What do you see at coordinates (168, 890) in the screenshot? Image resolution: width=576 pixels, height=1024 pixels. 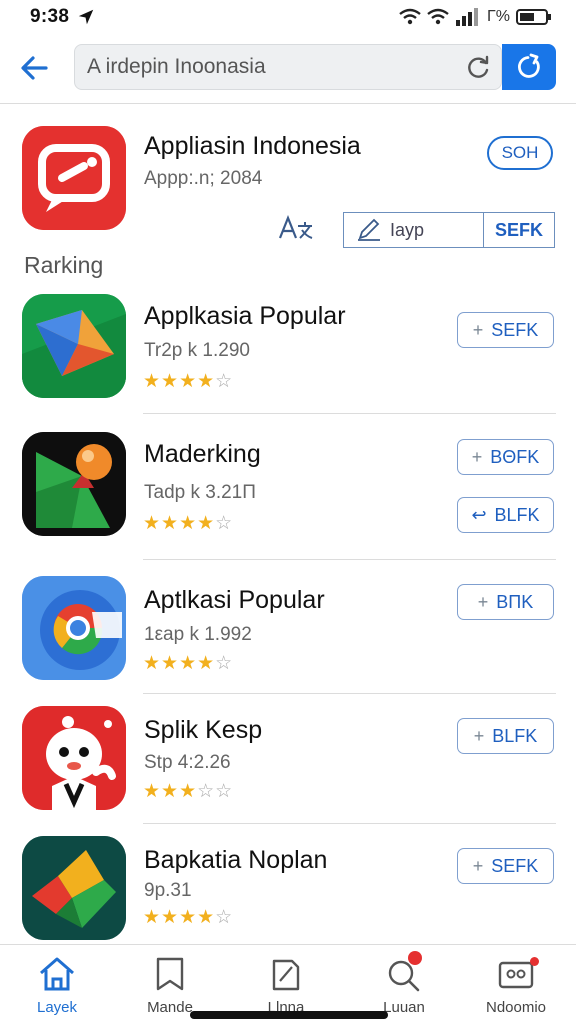 I see `app-meta: 9p.31` at bounding box center [168, 890].